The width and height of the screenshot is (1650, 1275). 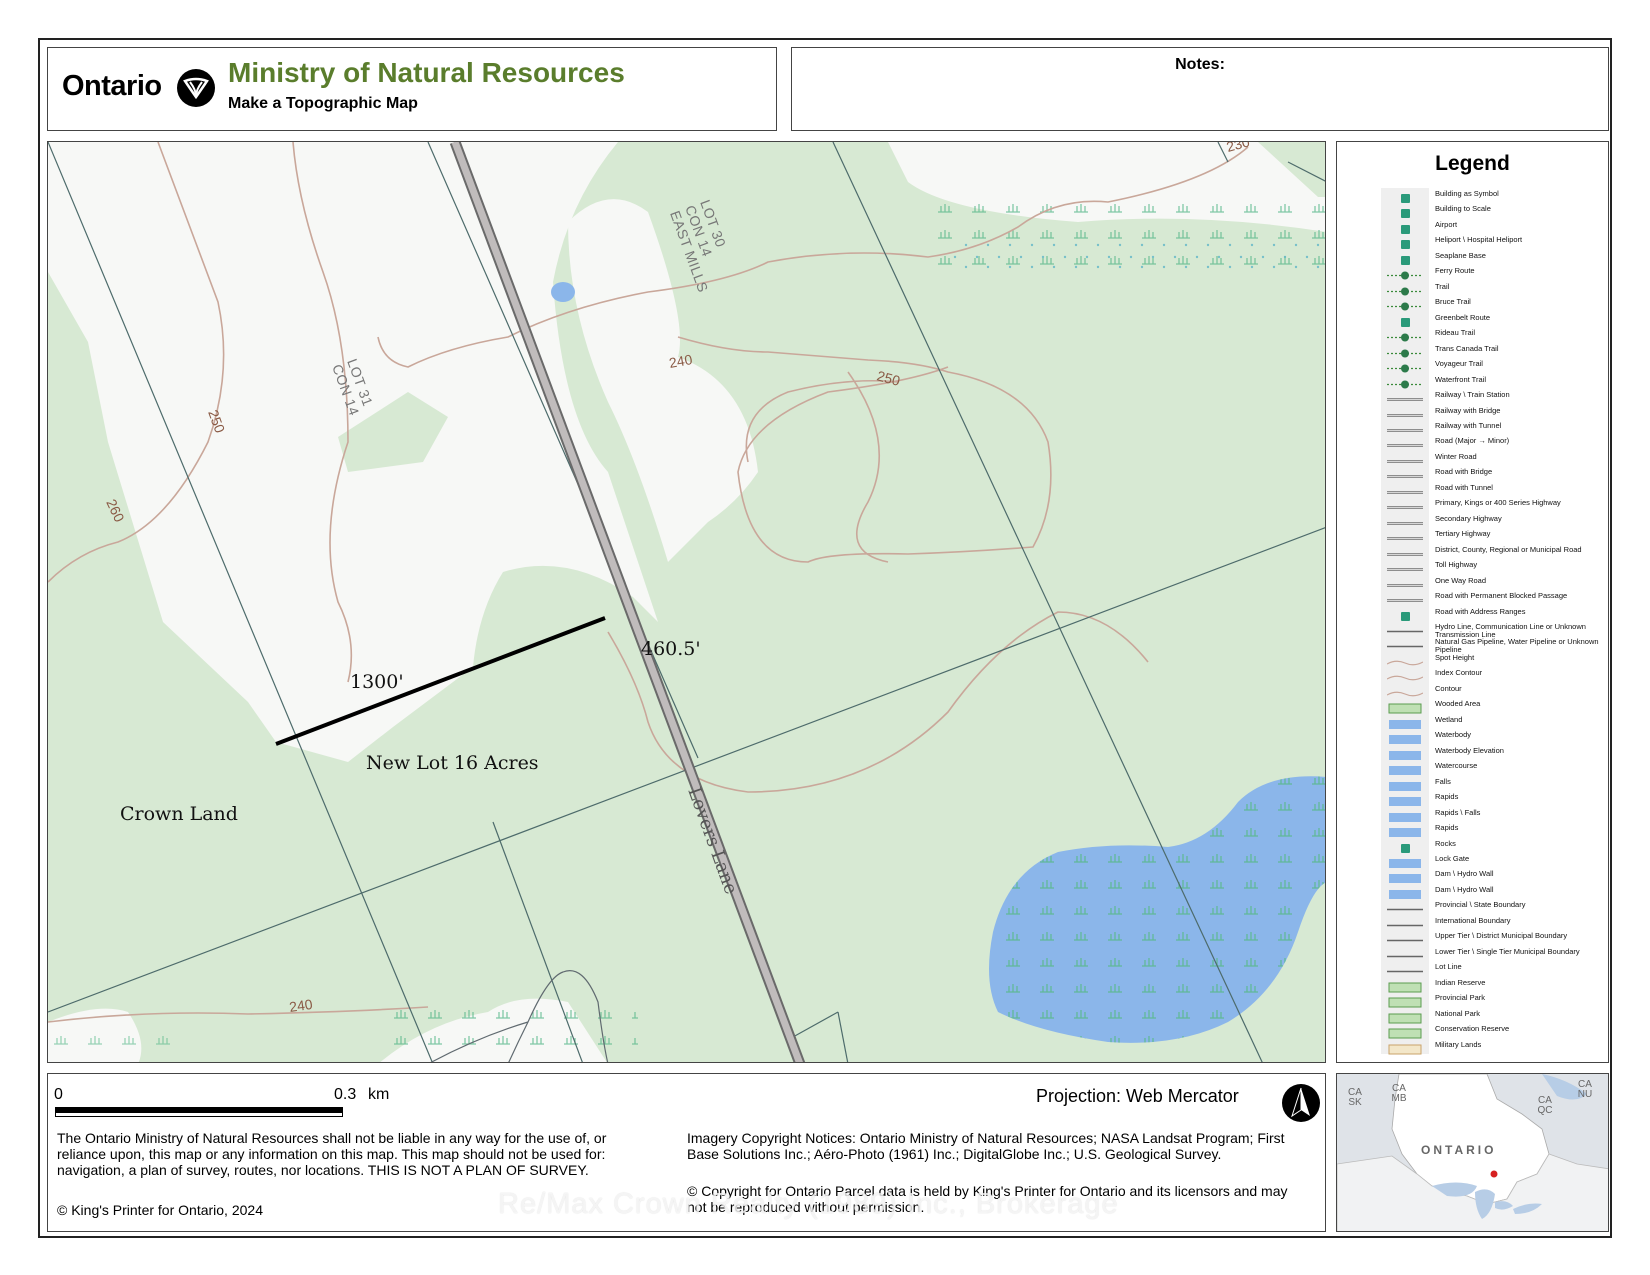 I want to click on legend-item-label: Rocks, so click(x=1445, y=843).